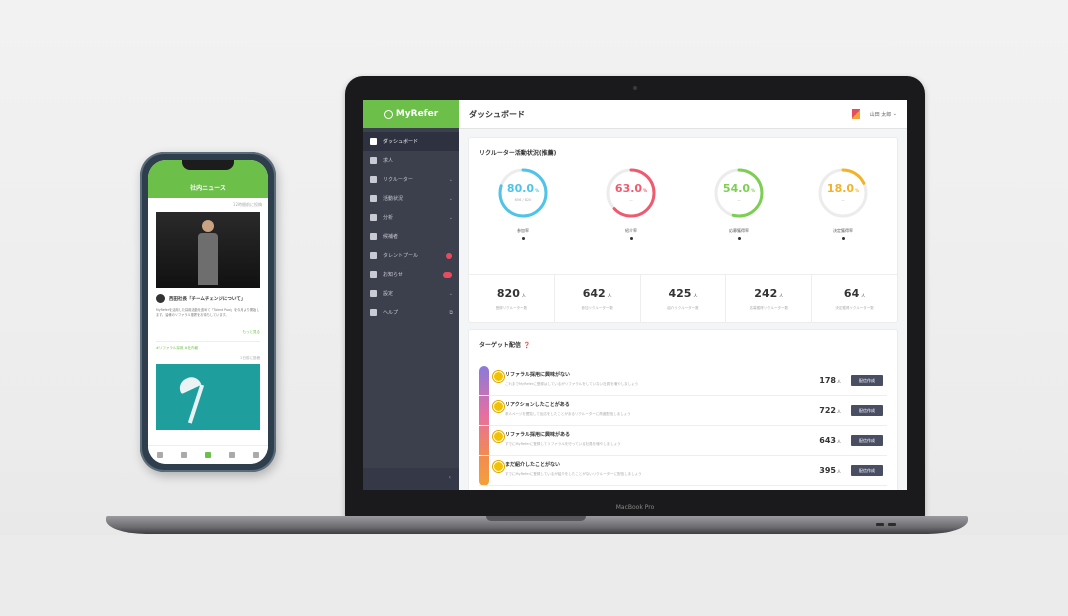 Image resolution: width=1068 pixels, height=616 pixels. Describe the element at coordinates (411, 236) in the screenshot. I see `sidebar-item-candidates: 候補者` at that location.